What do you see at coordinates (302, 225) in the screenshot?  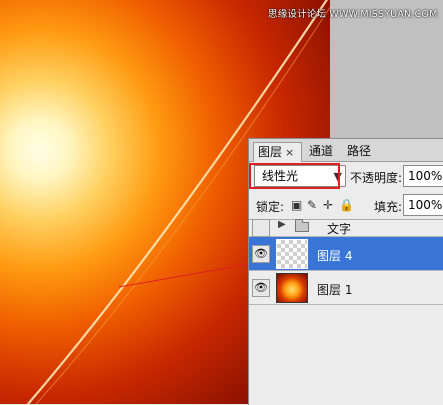 I see `folder-icon` at bounding box center [302, 225].